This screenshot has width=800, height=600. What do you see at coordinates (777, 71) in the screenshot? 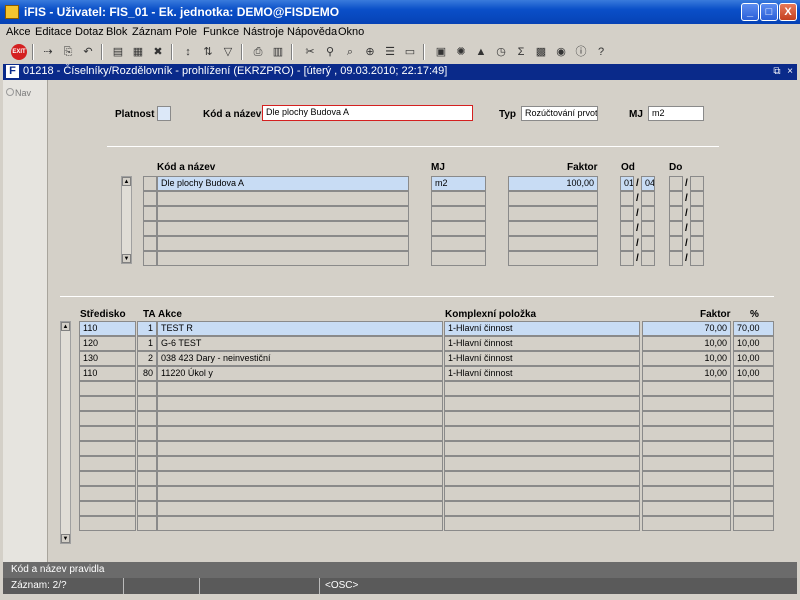
I see `form-restore-button: ⧉` at bounding box center [777, 71].